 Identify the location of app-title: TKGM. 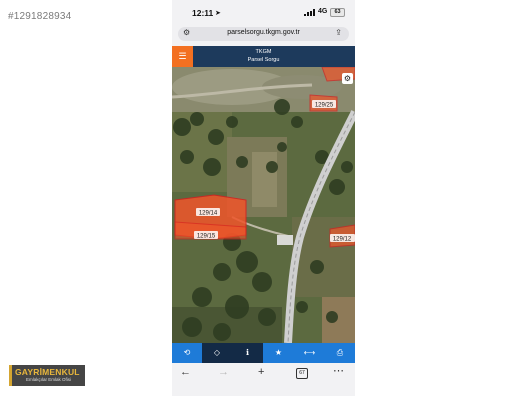
(263, 52).